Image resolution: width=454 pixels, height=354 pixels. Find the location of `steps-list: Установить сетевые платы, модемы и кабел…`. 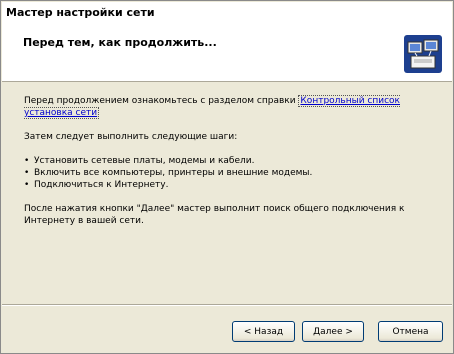

steps-list: Установить сетевые платы, модемы и кабел… is located at coordinates (224, 173).